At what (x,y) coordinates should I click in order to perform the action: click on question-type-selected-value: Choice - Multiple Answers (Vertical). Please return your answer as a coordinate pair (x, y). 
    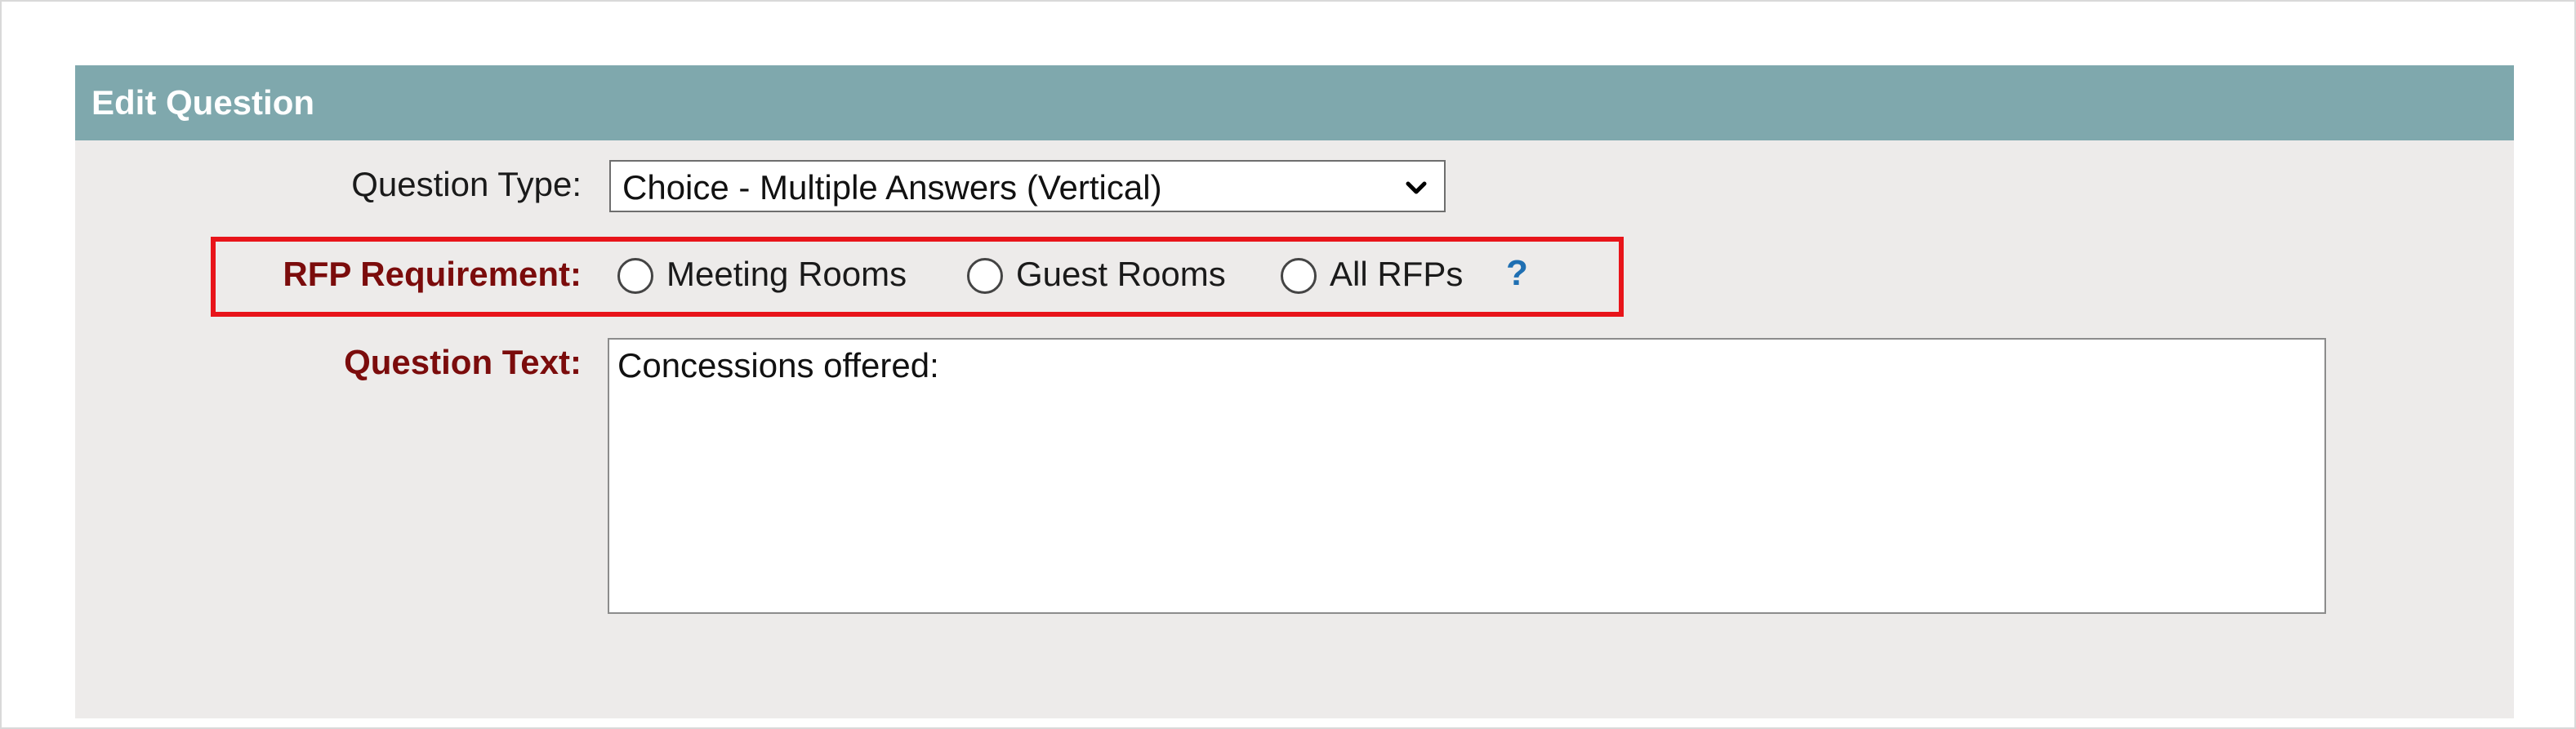
    Looking at the image, I should click on (892, 187).